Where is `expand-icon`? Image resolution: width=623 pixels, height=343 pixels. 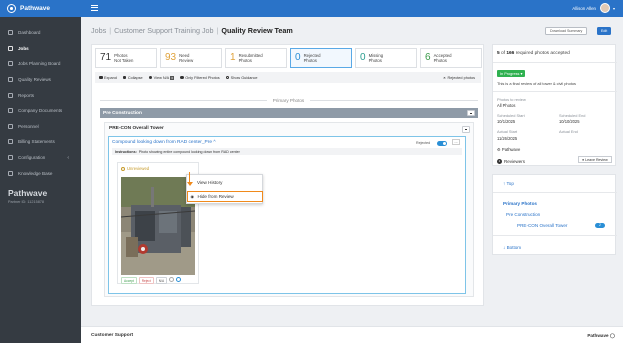
expand-icon is located at coordinates (101, 77).